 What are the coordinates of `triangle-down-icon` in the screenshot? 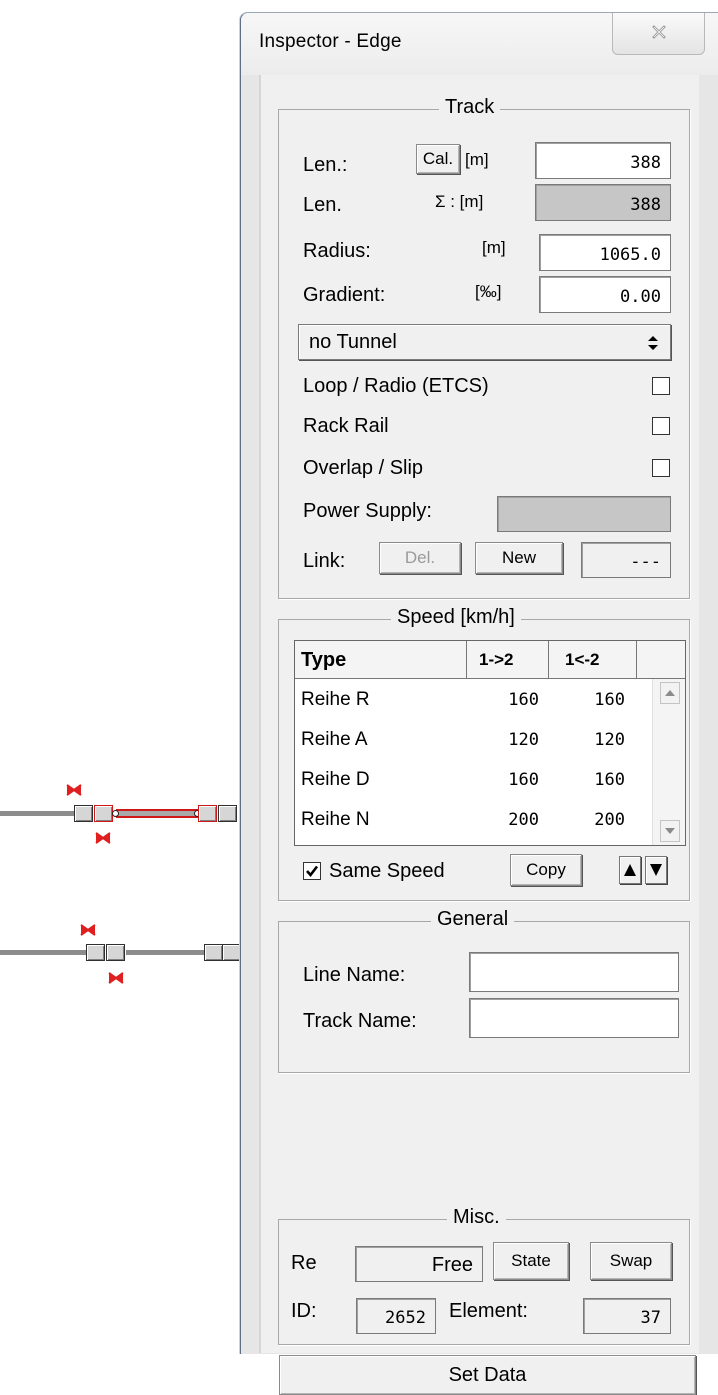 It's located at (656, 870).